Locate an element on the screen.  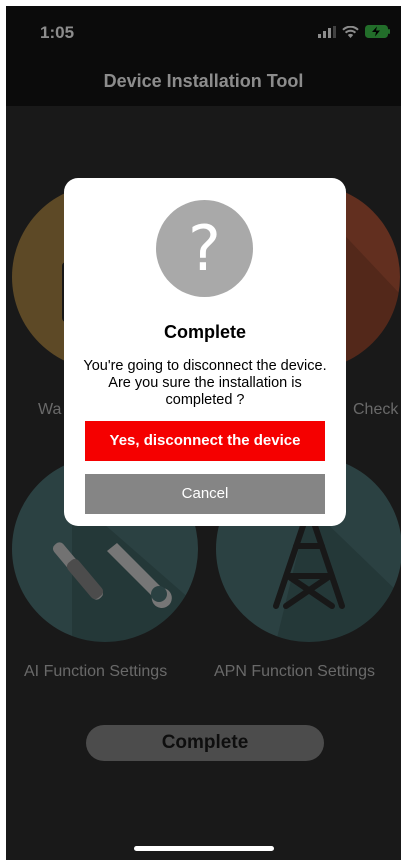
cancel-button: Cancel is located at coordinates (205, 494).